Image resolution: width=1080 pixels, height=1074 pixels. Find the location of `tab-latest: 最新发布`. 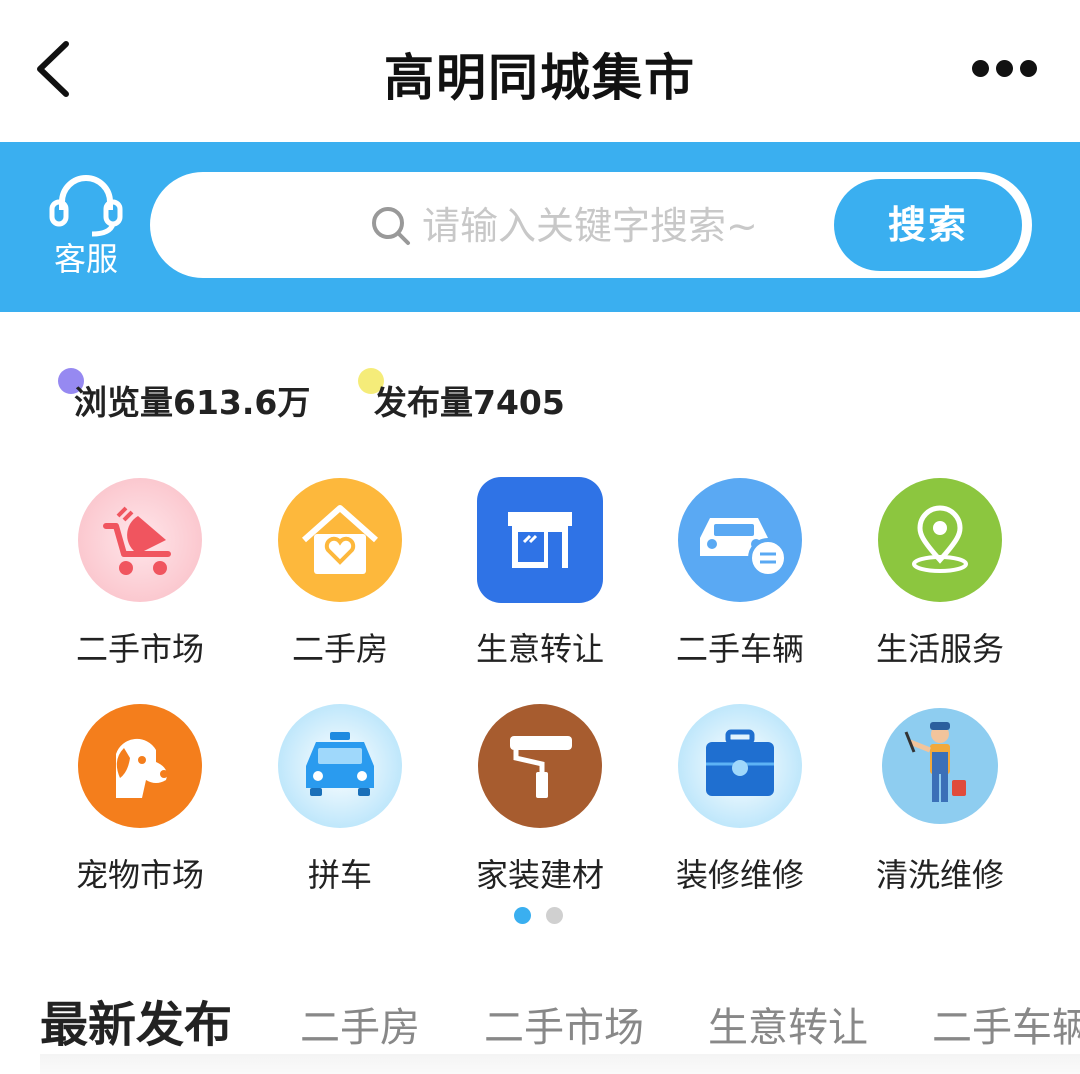

tab-latest: 最新发布 is located at coordinates (136, 1020).